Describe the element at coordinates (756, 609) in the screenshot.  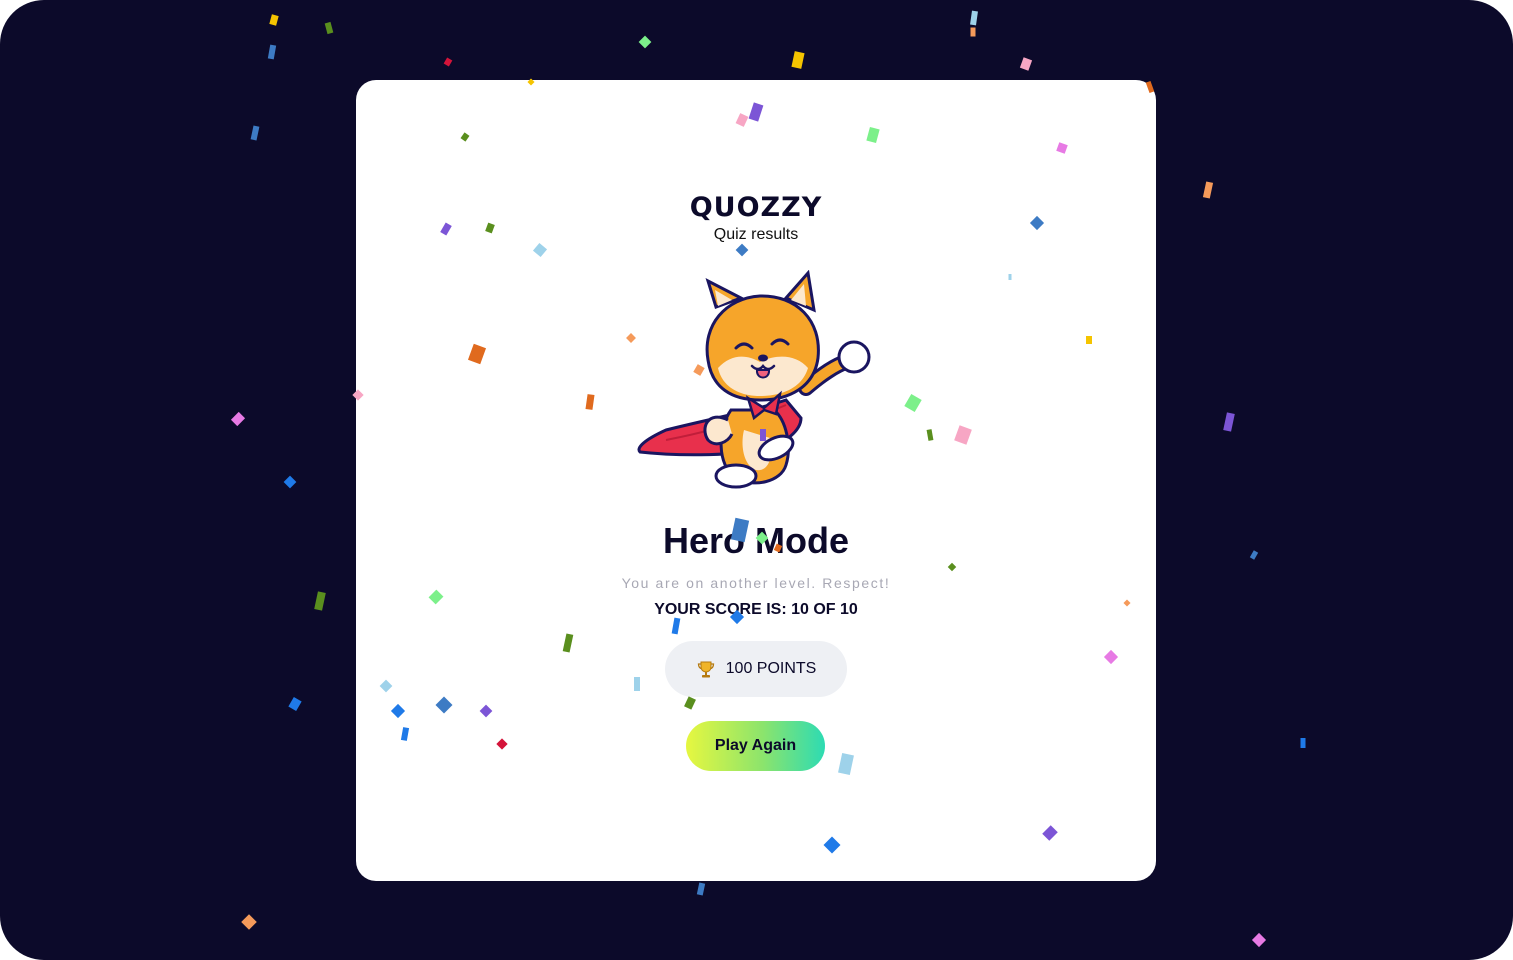
I see `score-text: YOUR SCORE IS: 10 OF 10` at that location.